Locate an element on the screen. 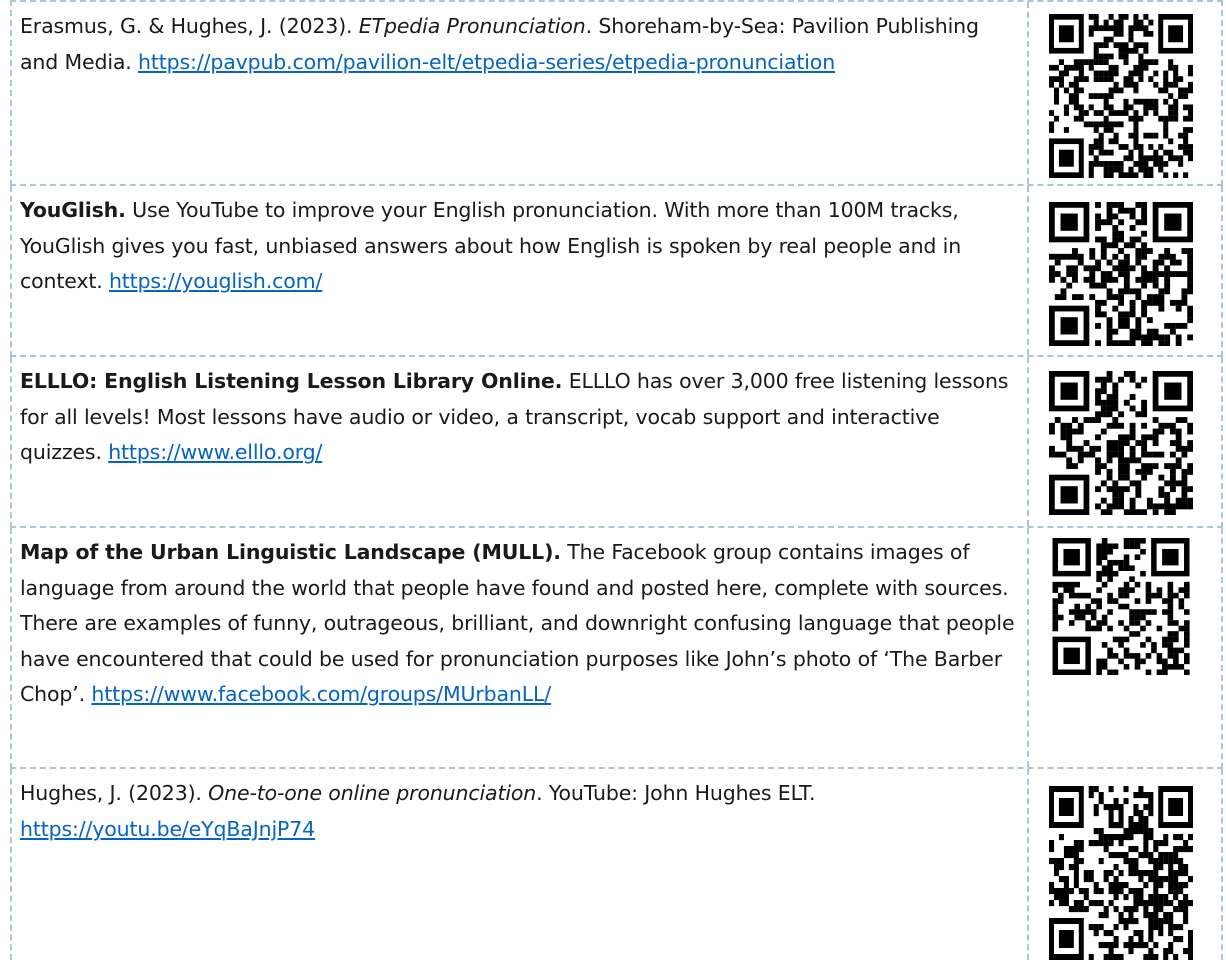 The height and width of the screenshot is (960, 1226). citation-authors: Hughes, J. (2023). is located at coordinates (114, 793).